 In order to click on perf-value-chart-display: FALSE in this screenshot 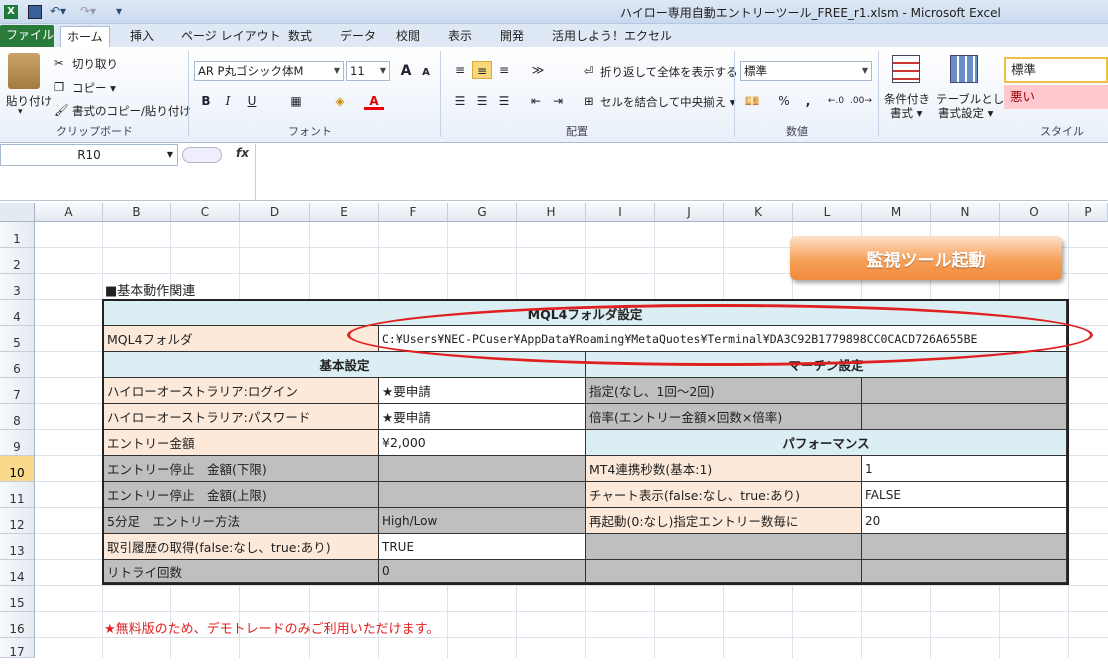, I will do `click(964, 495)`.